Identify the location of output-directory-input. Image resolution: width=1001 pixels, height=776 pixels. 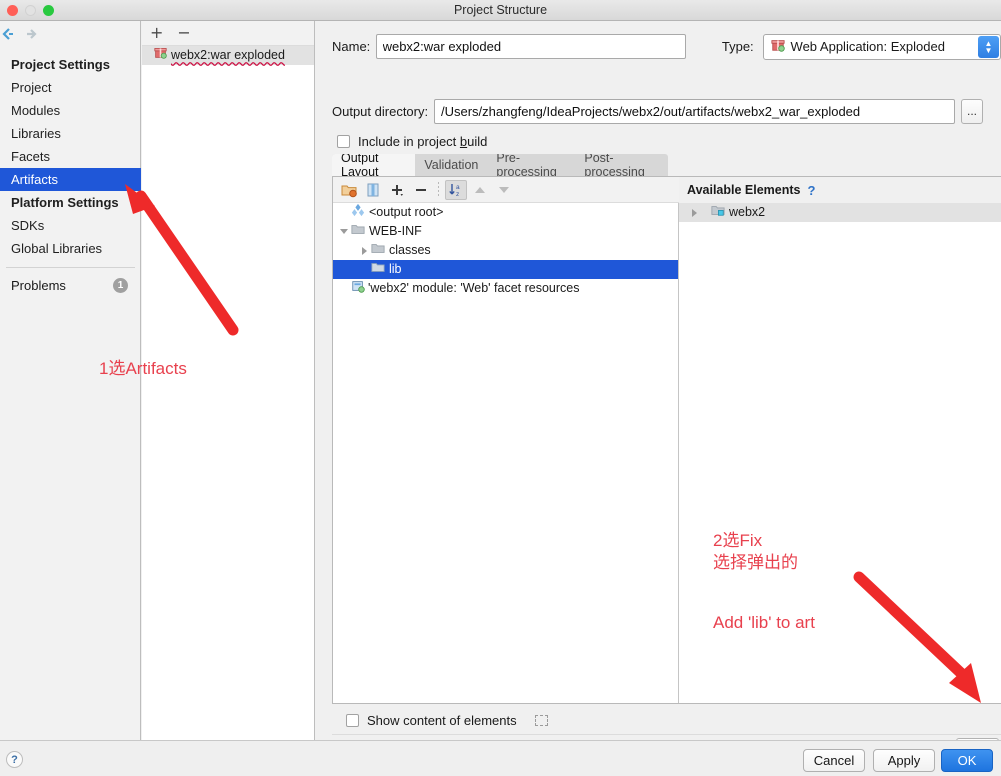
(694, 111).